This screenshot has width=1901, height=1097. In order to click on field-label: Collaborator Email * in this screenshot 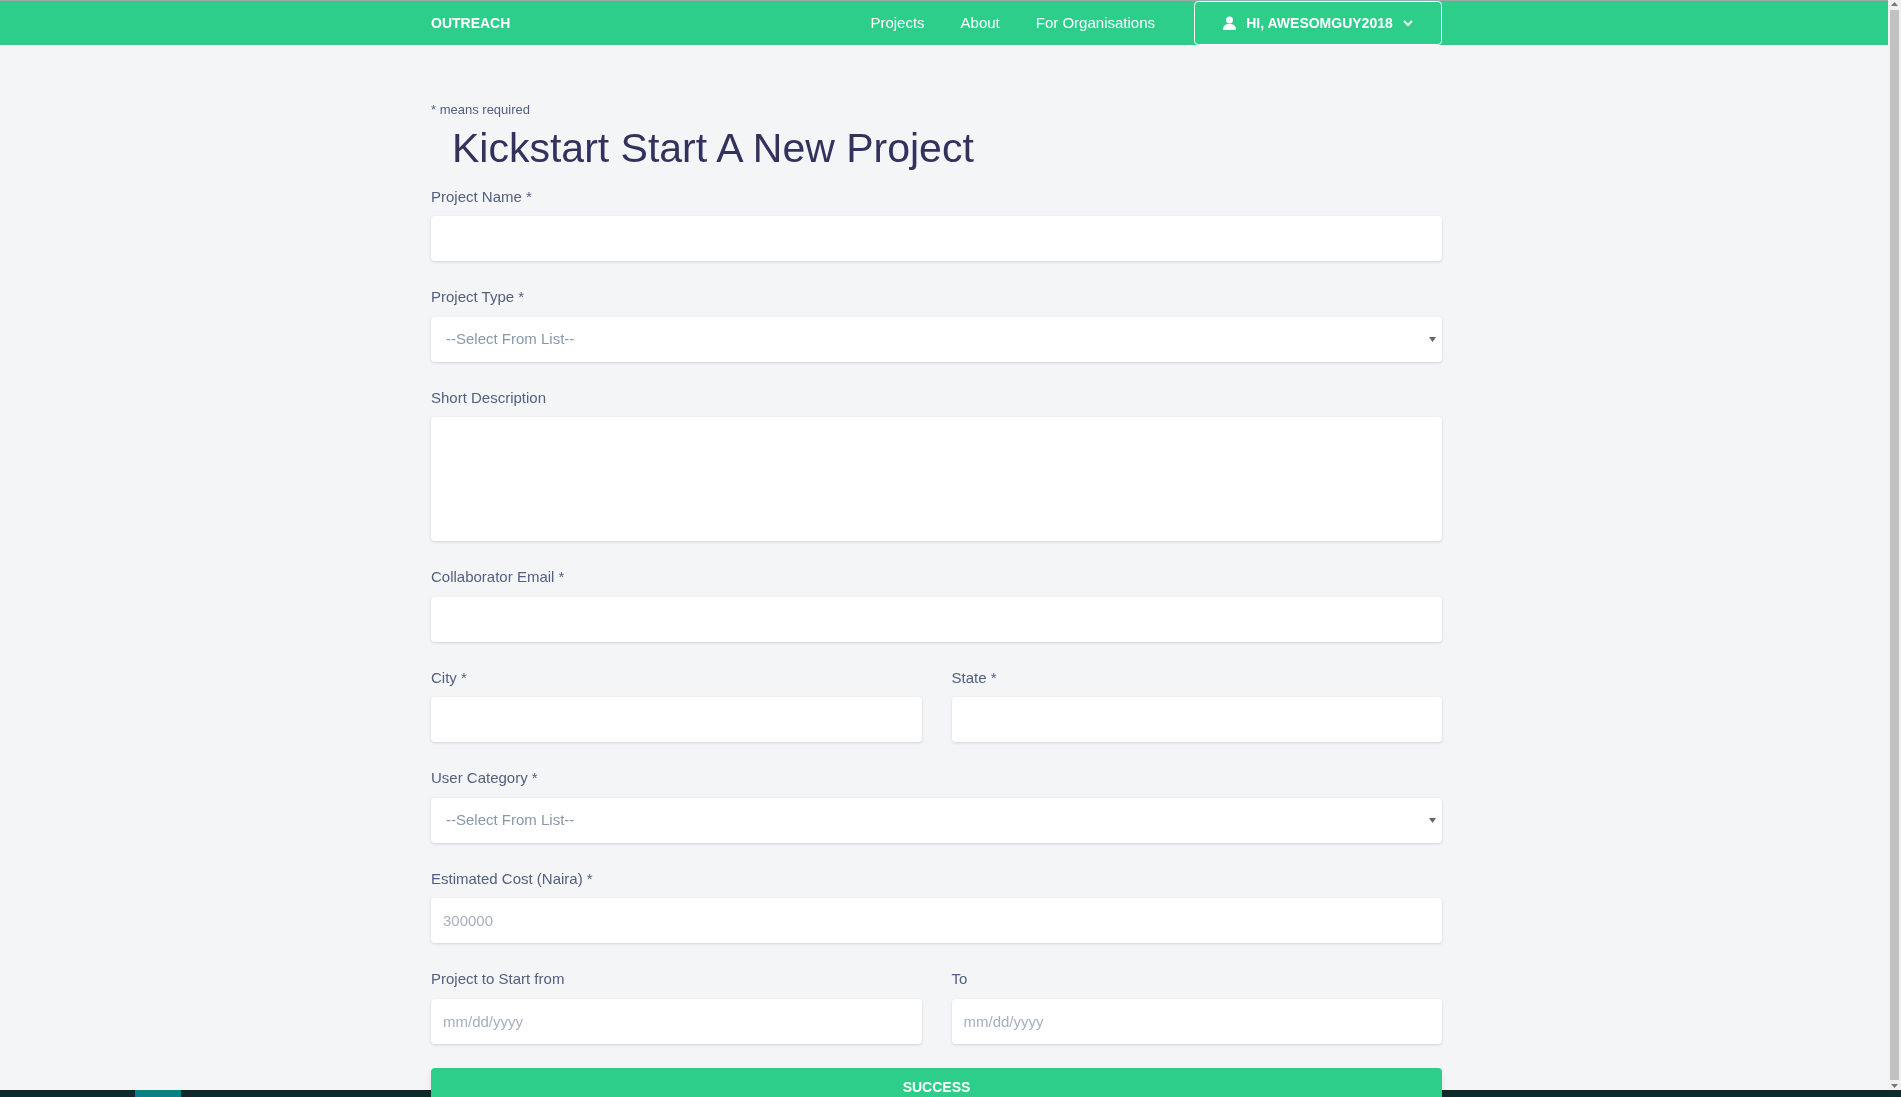, I will do `click(498, 577)`.